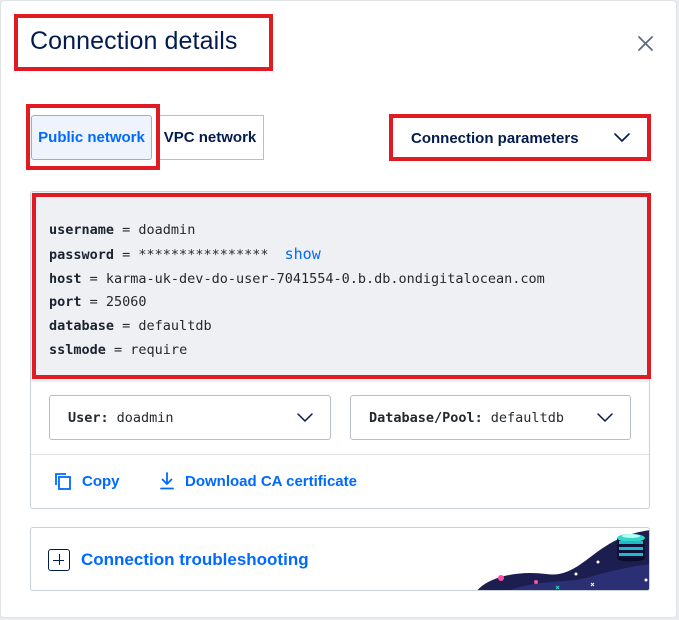 Image resolution: width=679 pixels, height=620 pixels. Describe the element at coordinates (63, 481) in the screenshot. I see `copy-icon` at that location.